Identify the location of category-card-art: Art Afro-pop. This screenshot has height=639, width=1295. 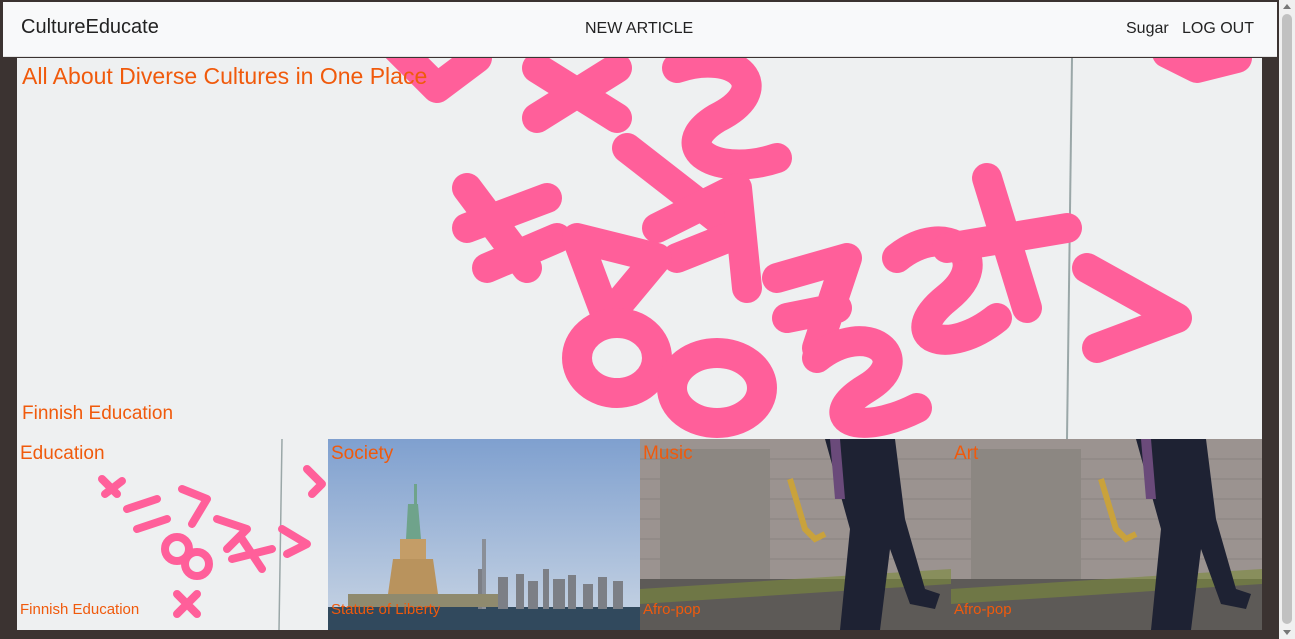
(1106, 534).